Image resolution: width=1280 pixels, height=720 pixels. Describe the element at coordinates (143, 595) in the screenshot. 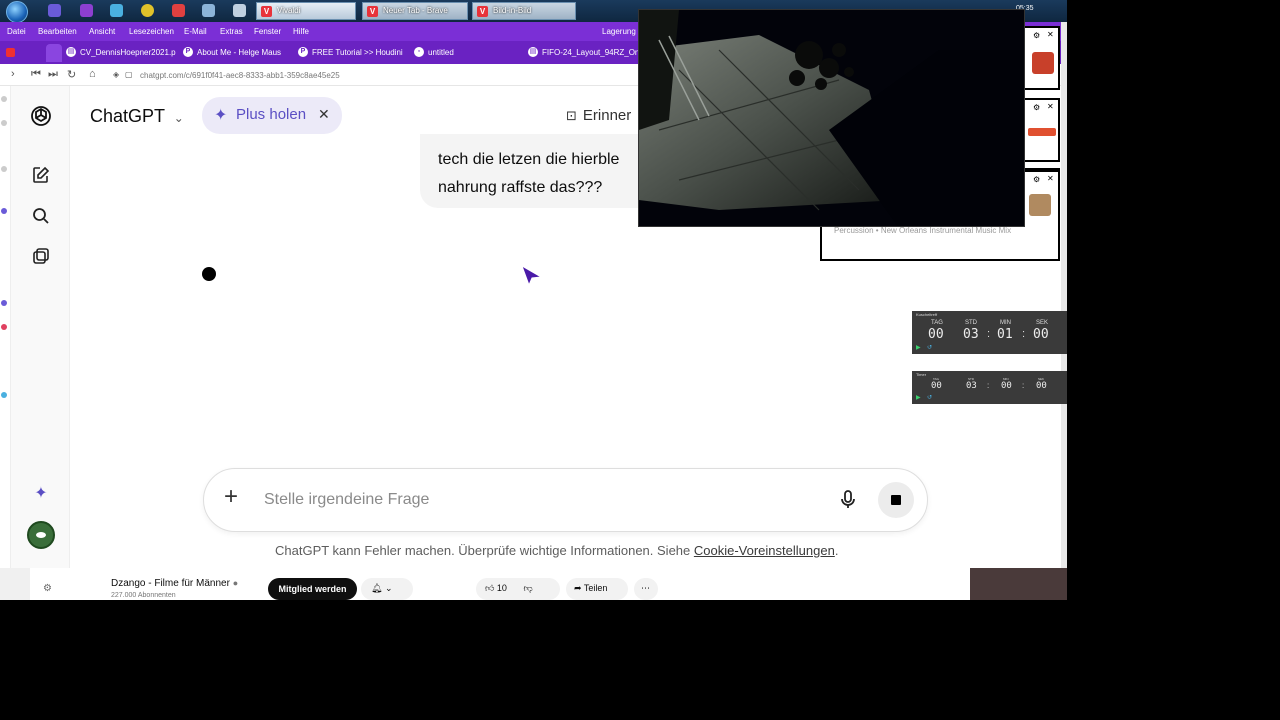

I see `subscriber-count: 227.000 Abonnenten` at that location.